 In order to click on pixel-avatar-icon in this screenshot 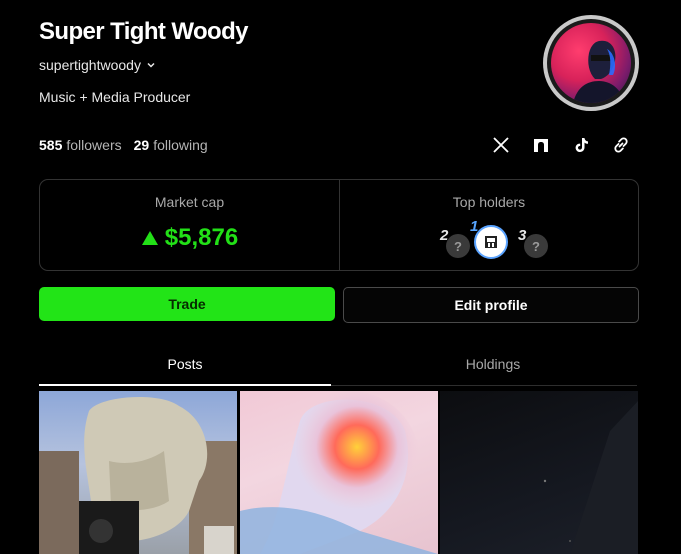, I will do `click(491, 242)`.